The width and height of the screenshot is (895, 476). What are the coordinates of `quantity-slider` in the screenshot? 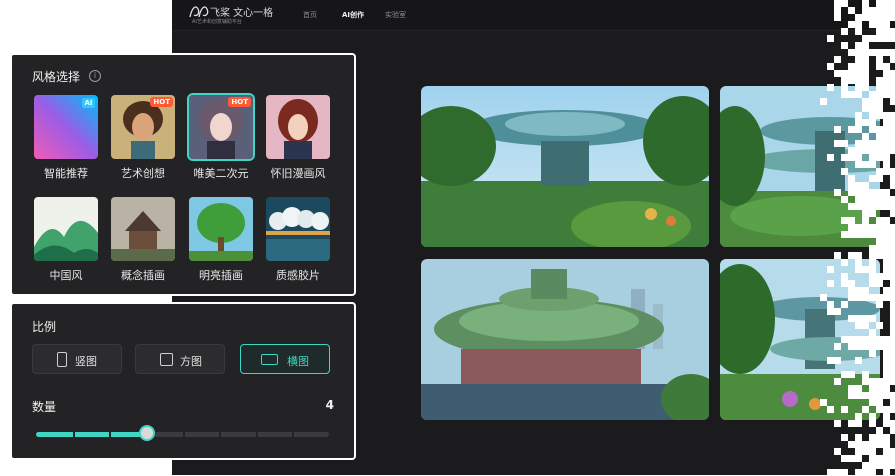 It's located at (182, 433).